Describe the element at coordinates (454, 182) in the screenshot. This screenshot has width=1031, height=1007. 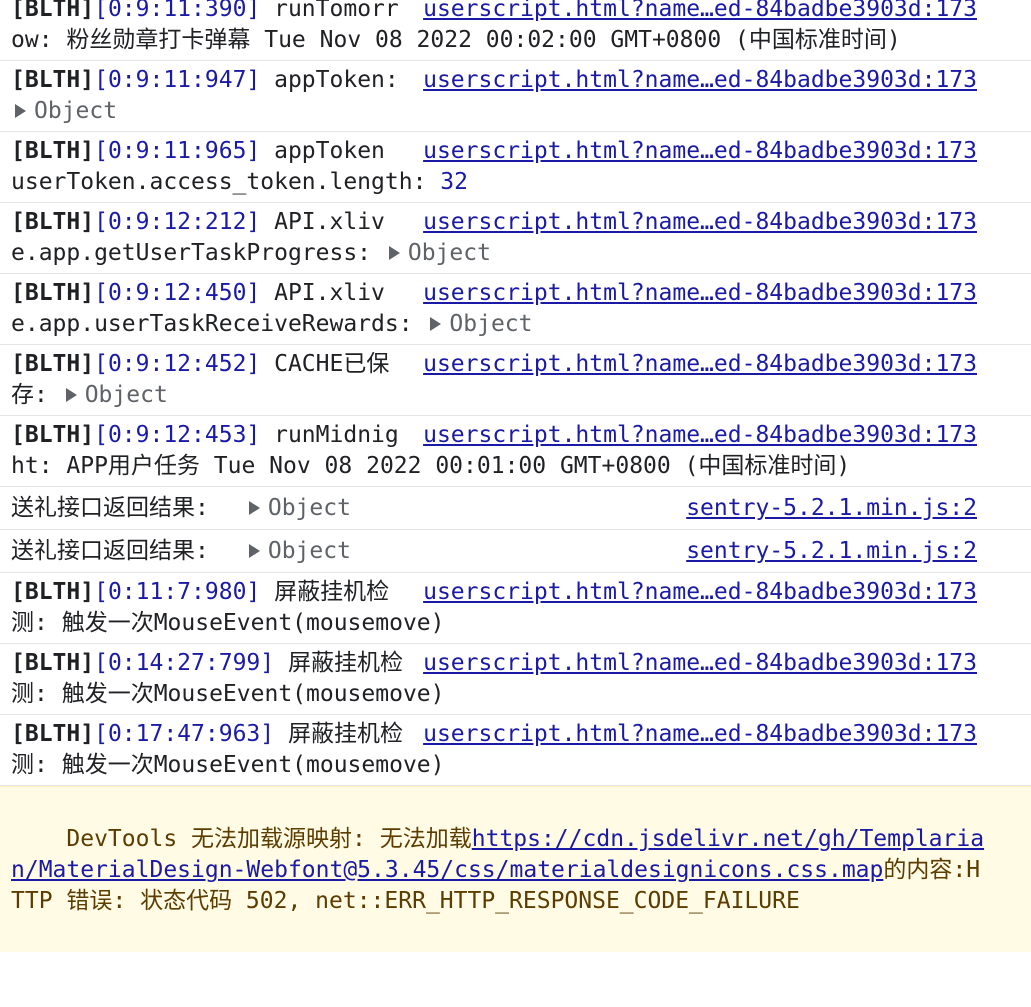
I see `number-value: 32` at that location.